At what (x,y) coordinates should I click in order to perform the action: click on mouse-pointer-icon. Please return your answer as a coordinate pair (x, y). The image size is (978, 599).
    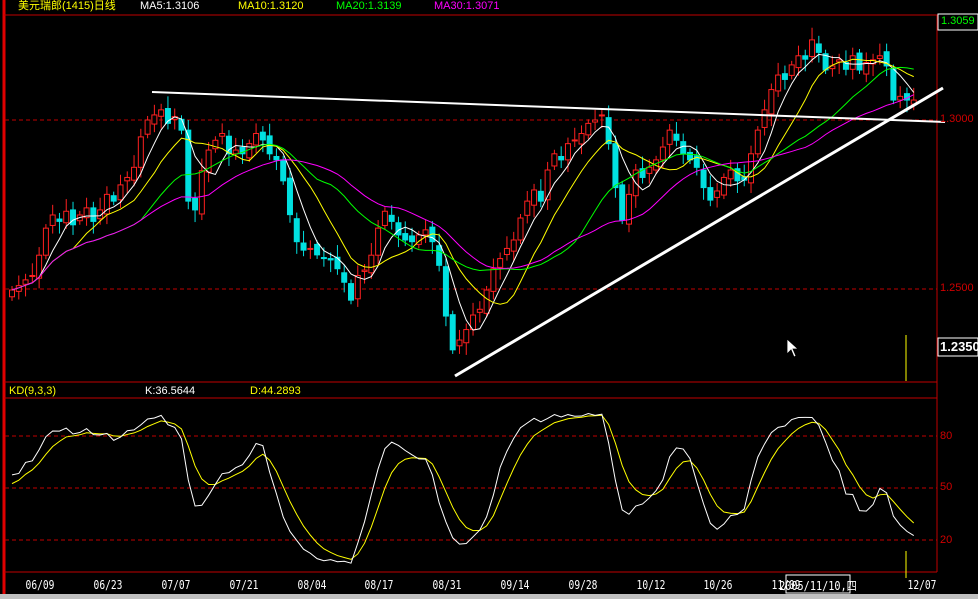
    Looking at the image, I should click on (793, 348).